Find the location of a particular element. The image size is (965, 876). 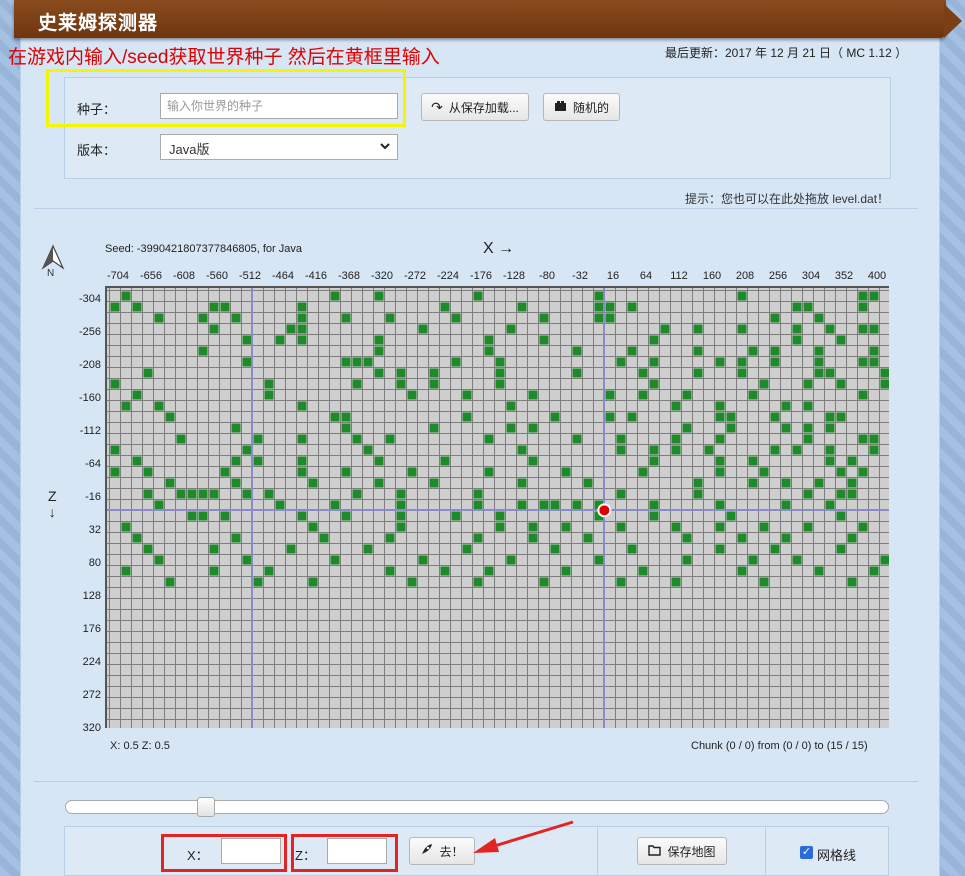

compass-letter: N is located at coordinates (51, 273).